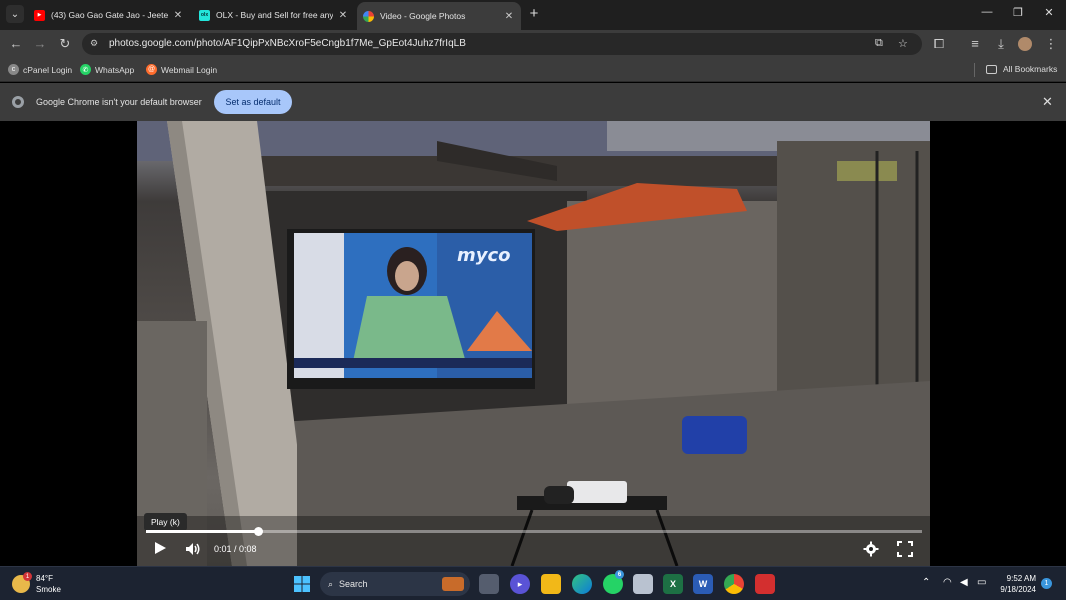 The image size is (1066, 600). I want to click on site-info-icon: ⚙, so click(96, 44).